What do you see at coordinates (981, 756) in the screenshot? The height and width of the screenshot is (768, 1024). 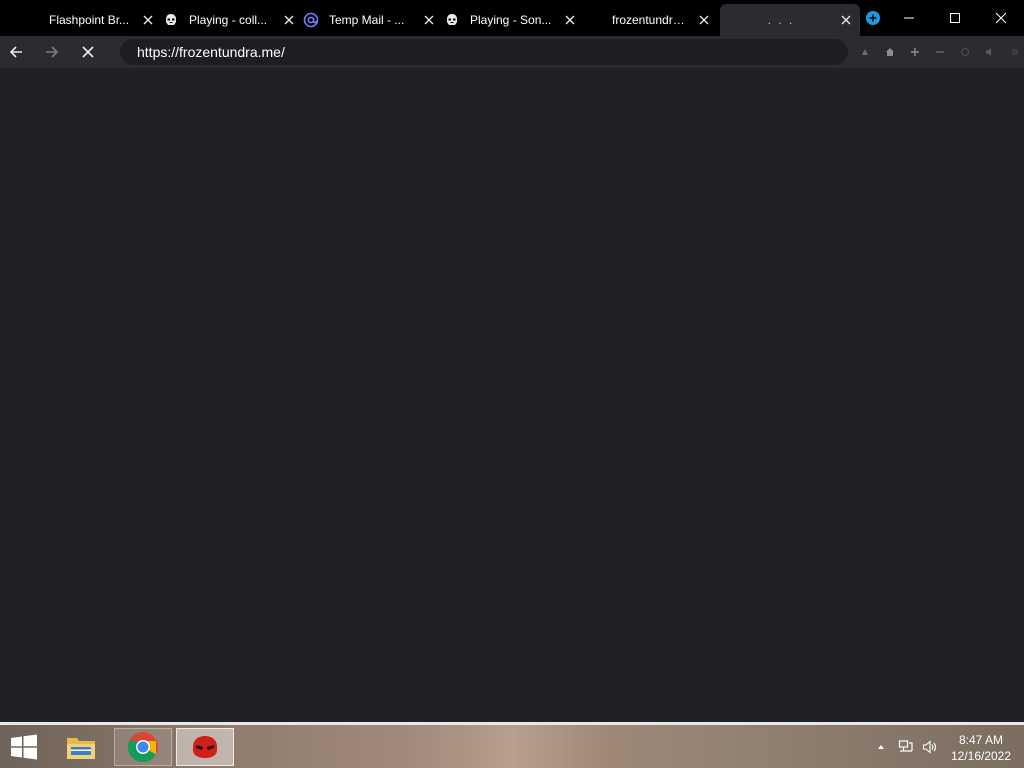 I see `clock-date: 12/16/2022` at bounding box center [981, 756].